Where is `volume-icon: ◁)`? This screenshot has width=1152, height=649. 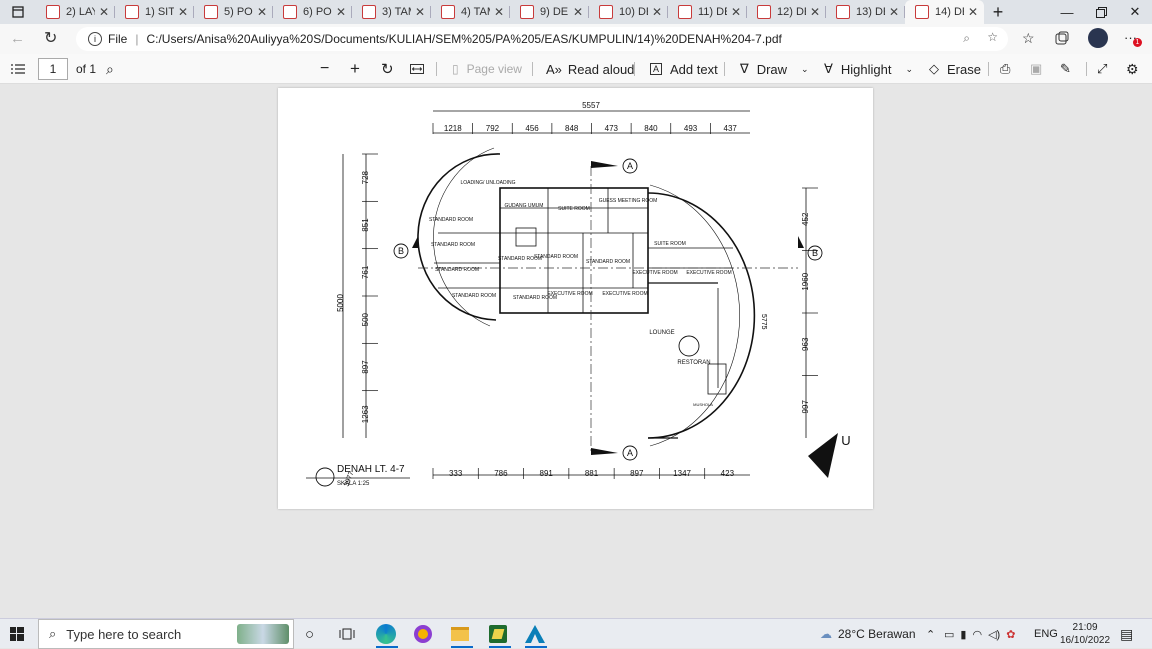
volume-icon: ◁) is located at coordinates (994, 634).